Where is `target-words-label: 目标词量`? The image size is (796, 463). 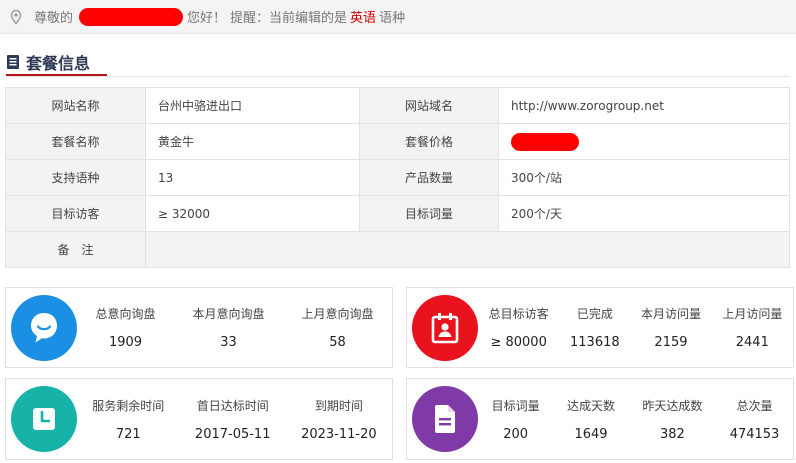
target-words-label: 目标词量 is located at coordinates (429, 213).